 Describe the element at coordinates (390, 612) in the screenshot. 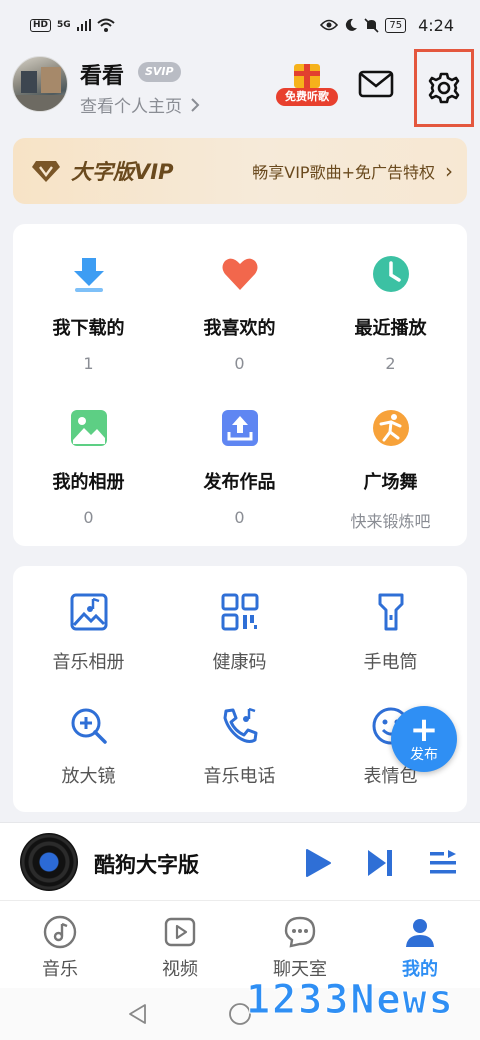

I see `flashlight-icon` at that location.